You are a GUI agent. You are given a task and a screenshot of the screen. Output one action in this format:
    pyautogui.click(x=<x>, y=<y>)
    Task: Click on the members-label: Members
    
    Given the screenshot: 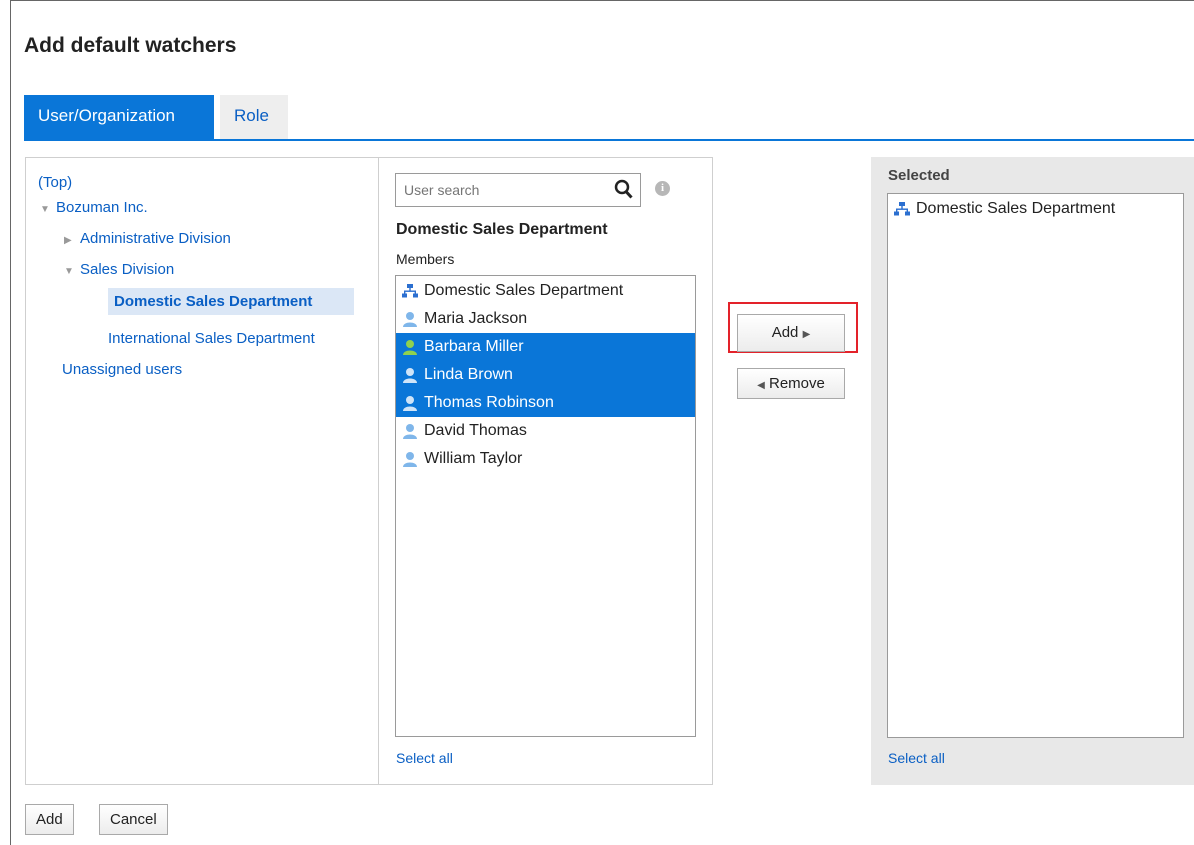 What is the action you would take?
    pyautogui.click(x=425, y=259)
    